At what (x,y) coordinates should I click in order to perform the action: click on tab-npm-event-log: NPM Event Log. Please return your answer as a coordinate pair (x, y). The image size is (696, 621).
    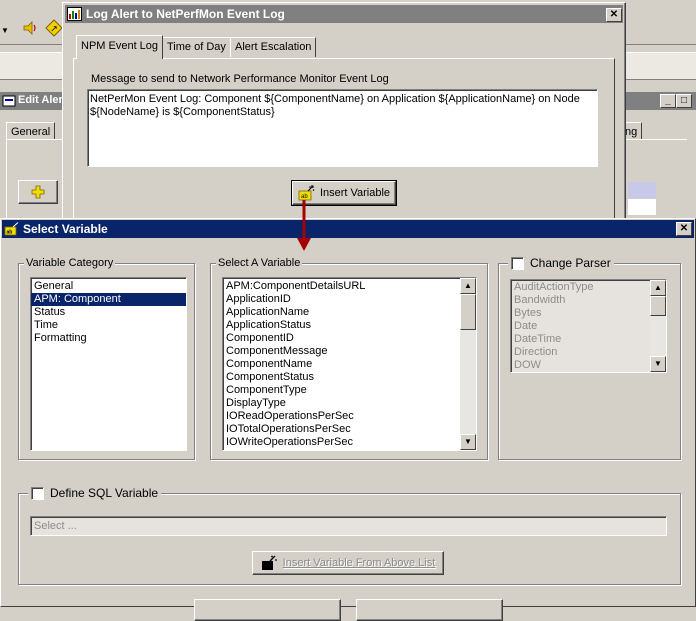
    Looking at the image, I should click on (120, 47).